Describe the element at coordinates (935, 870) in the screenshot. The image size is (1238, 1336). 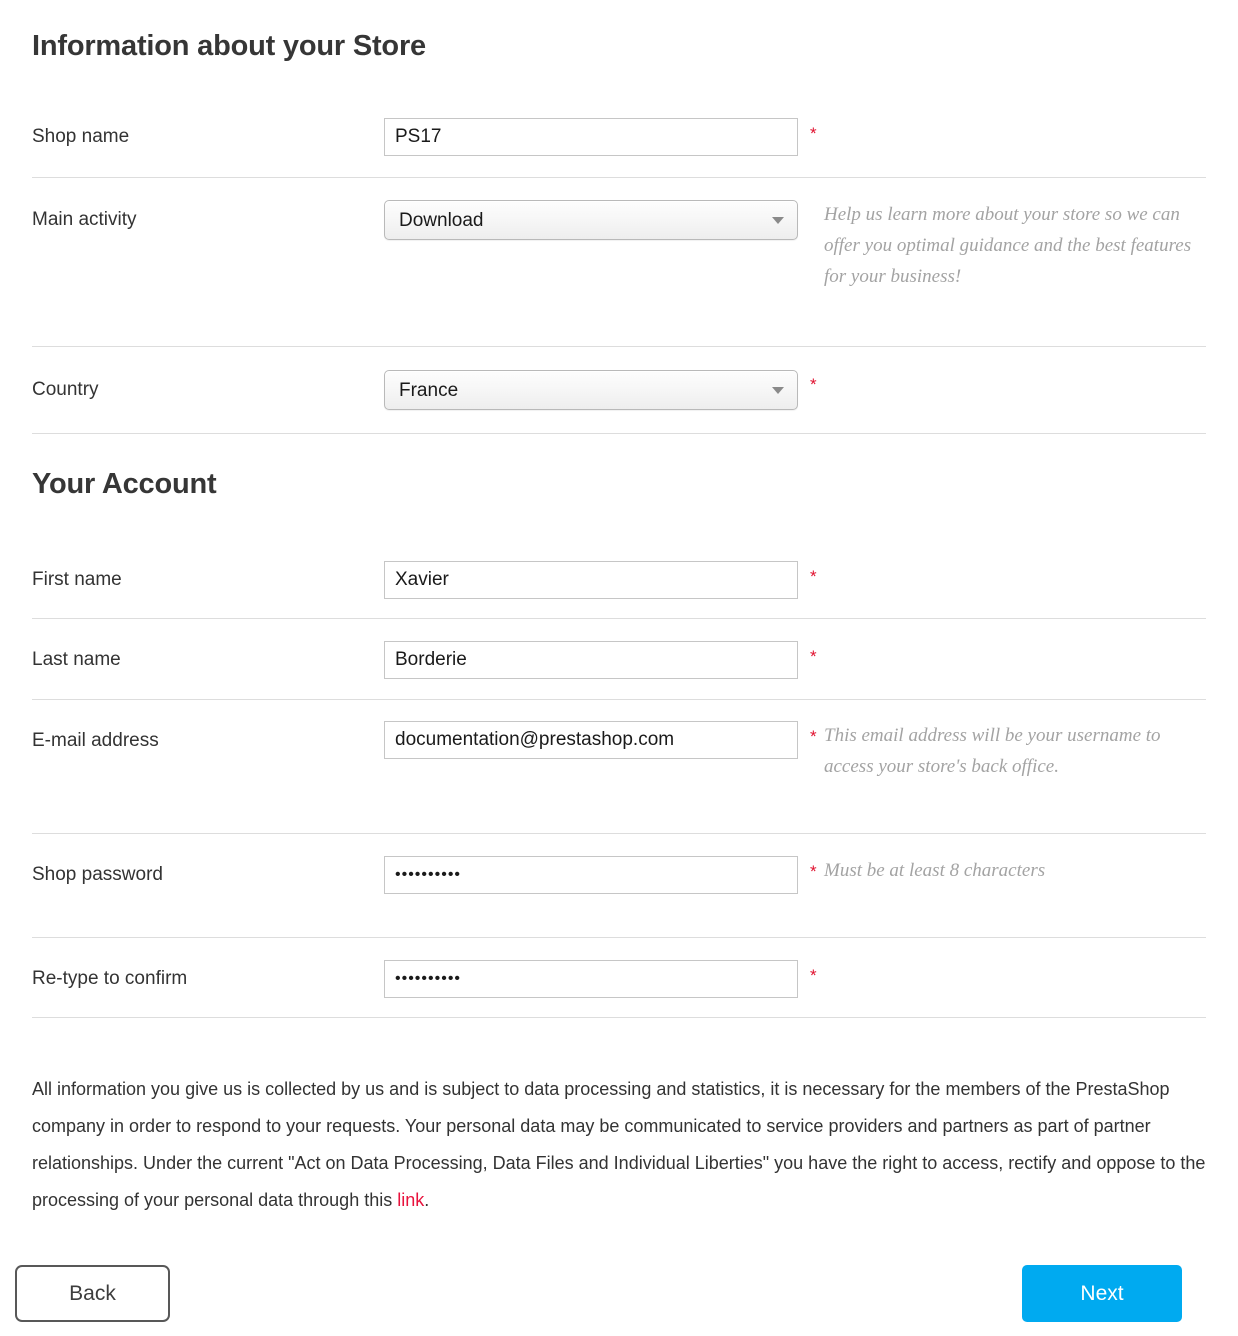
I see `hint-password: Must be at least 8 characters` at that location.